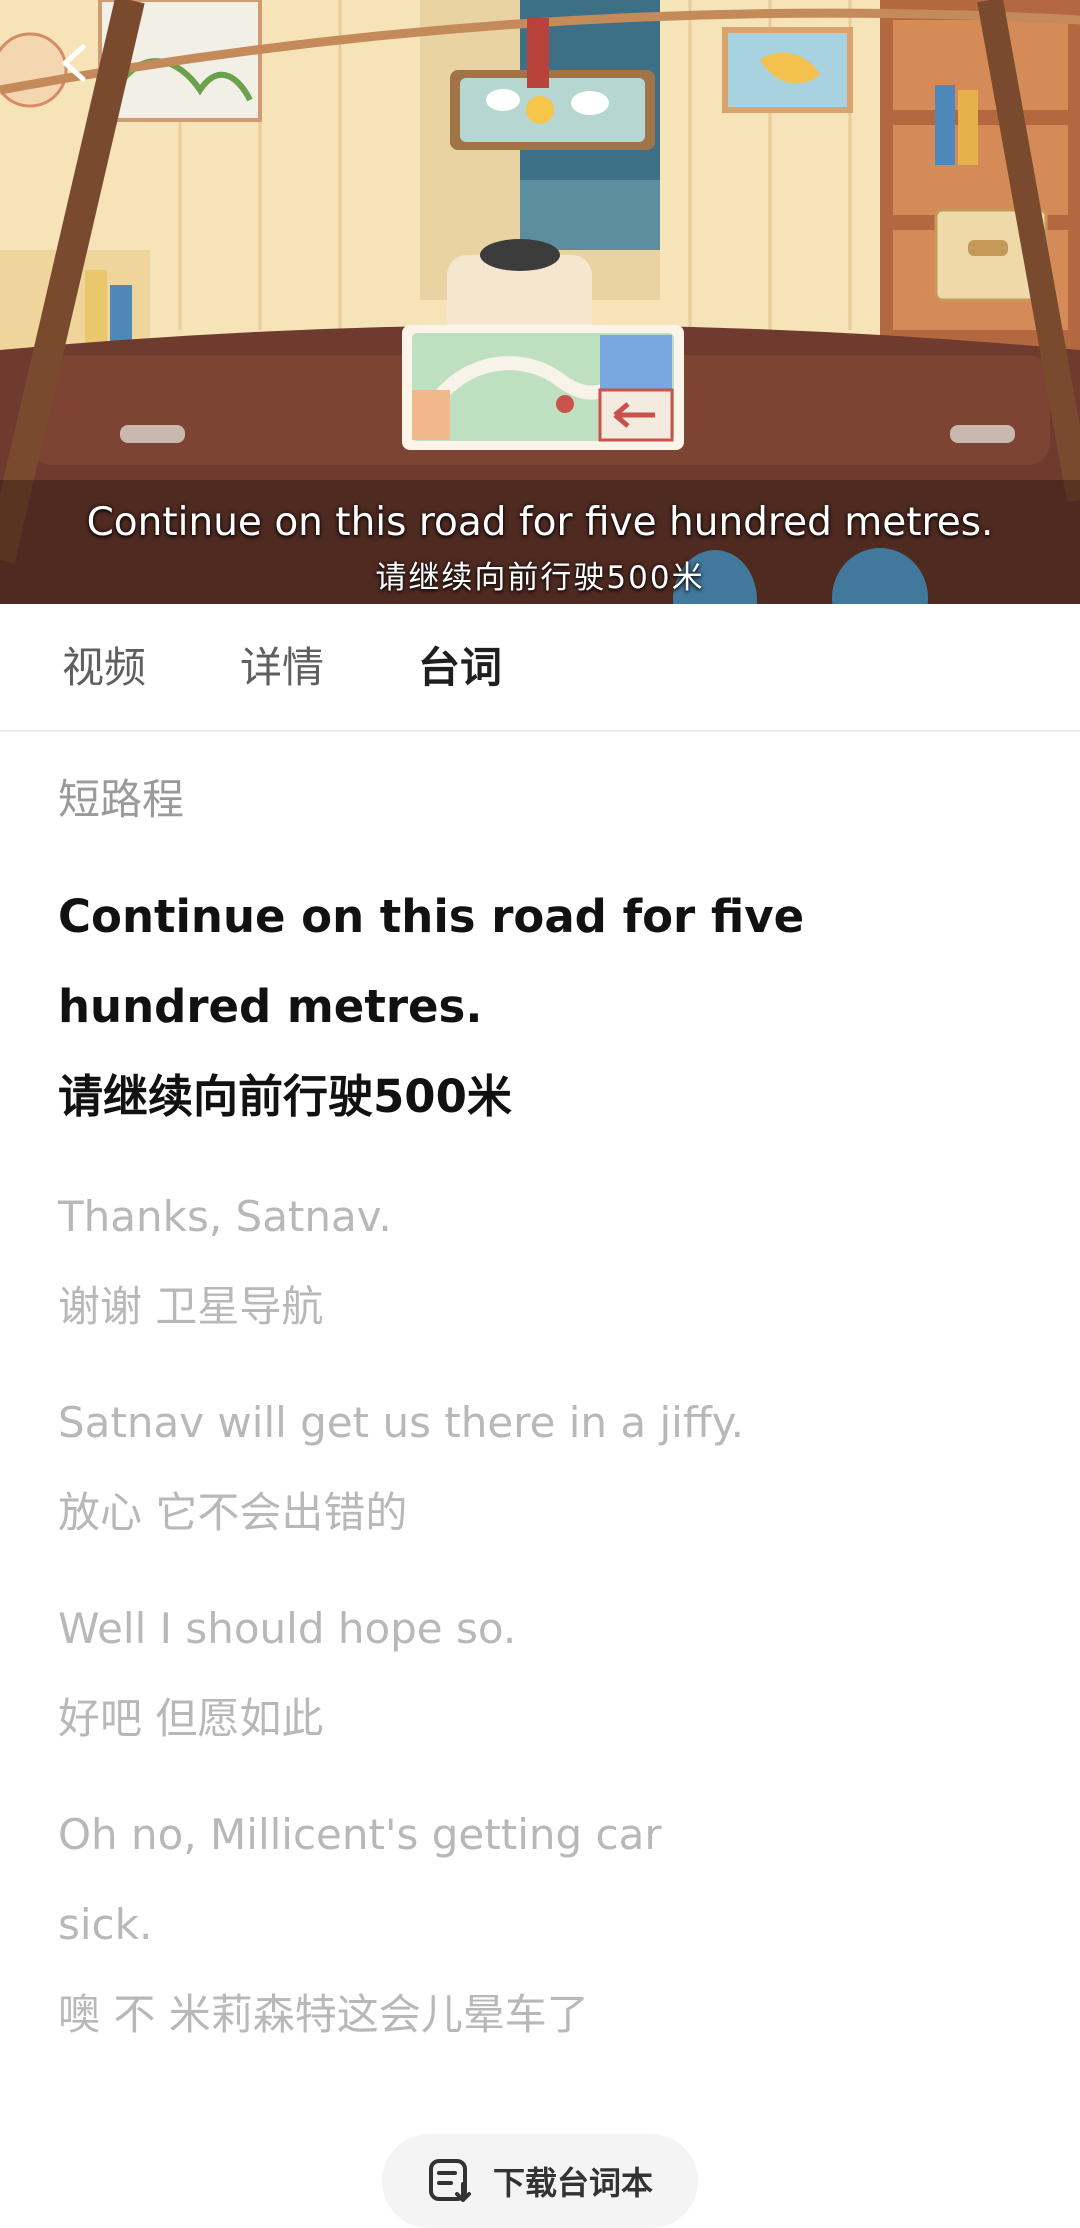  Describe the element at coordinates (360, 1834) in the screenshot. I see `script-line-english: Oh no, Millicent's getting car` at that location.